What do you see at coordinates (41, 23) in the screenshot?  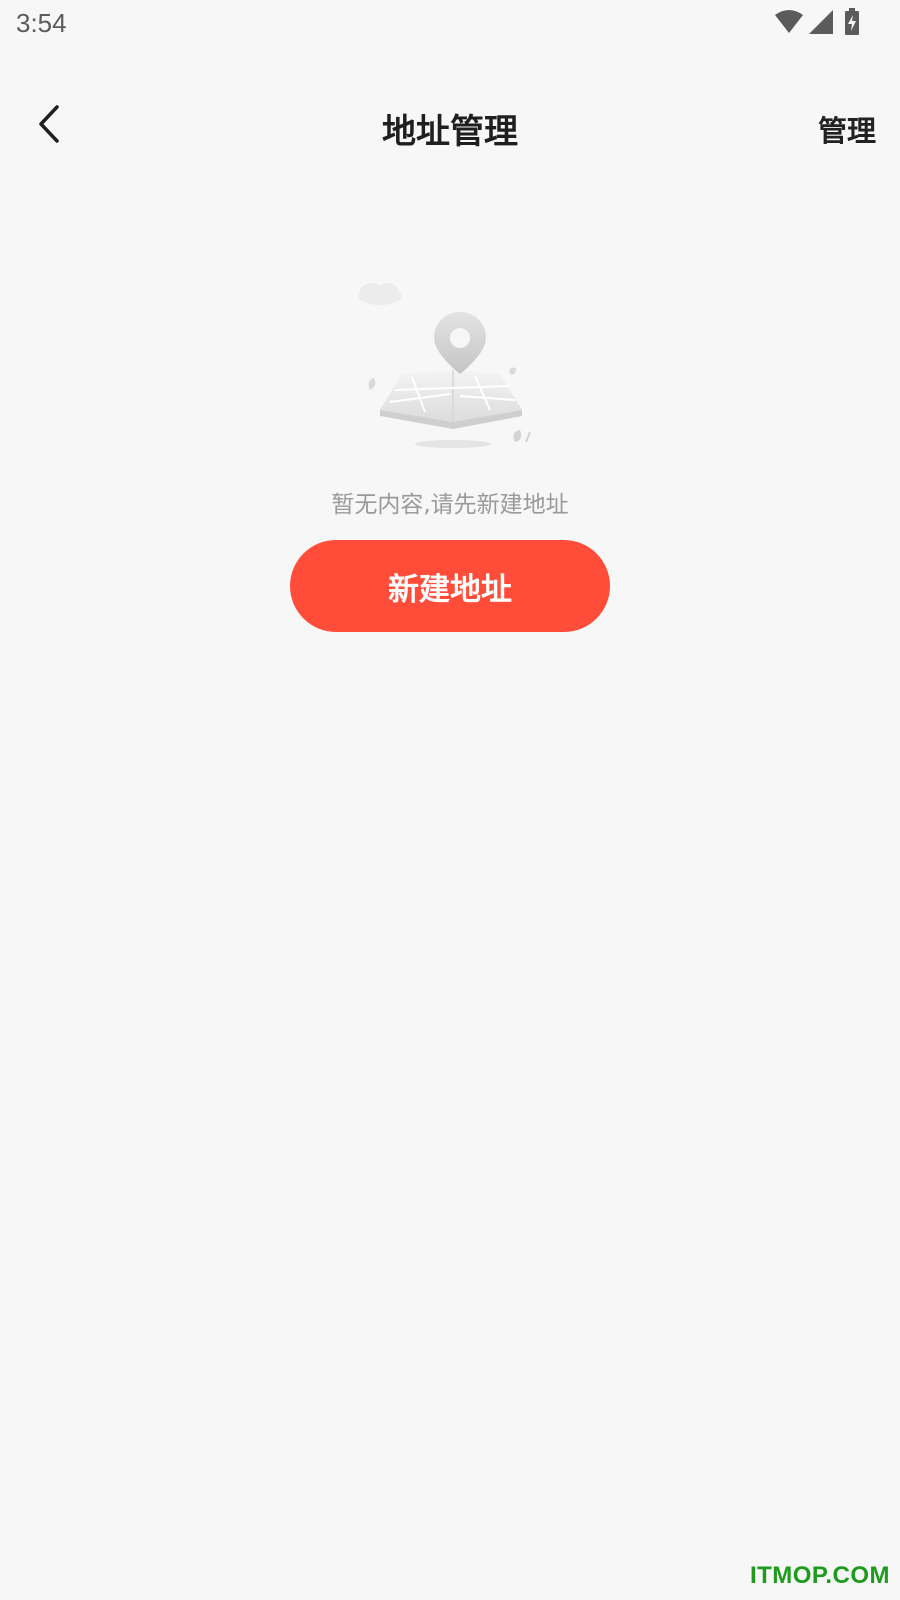 I see `status-time: 3:54` at bounding box center [41, 23].